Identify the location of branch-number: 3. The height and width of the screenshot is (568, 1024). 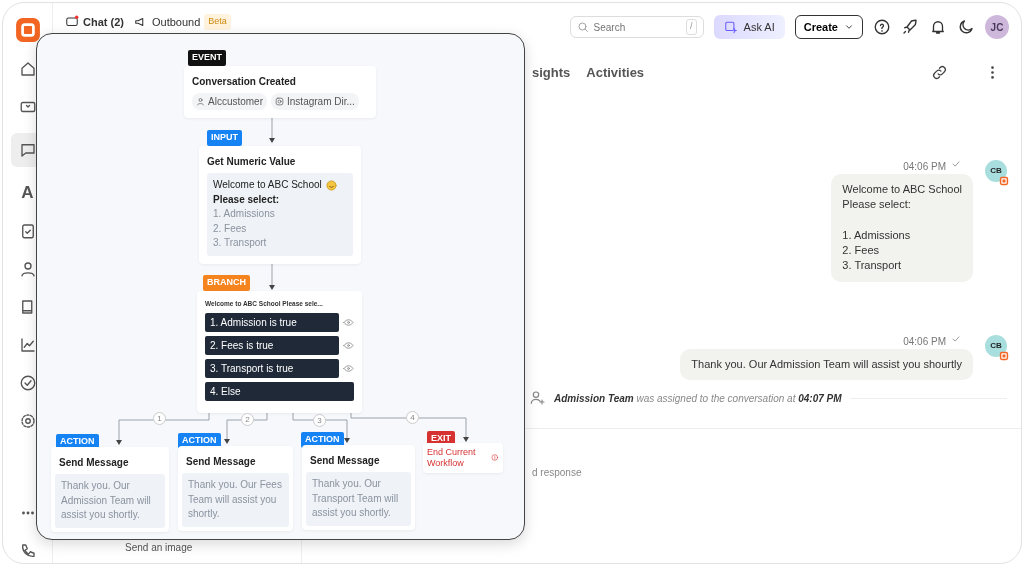
(319, 420).